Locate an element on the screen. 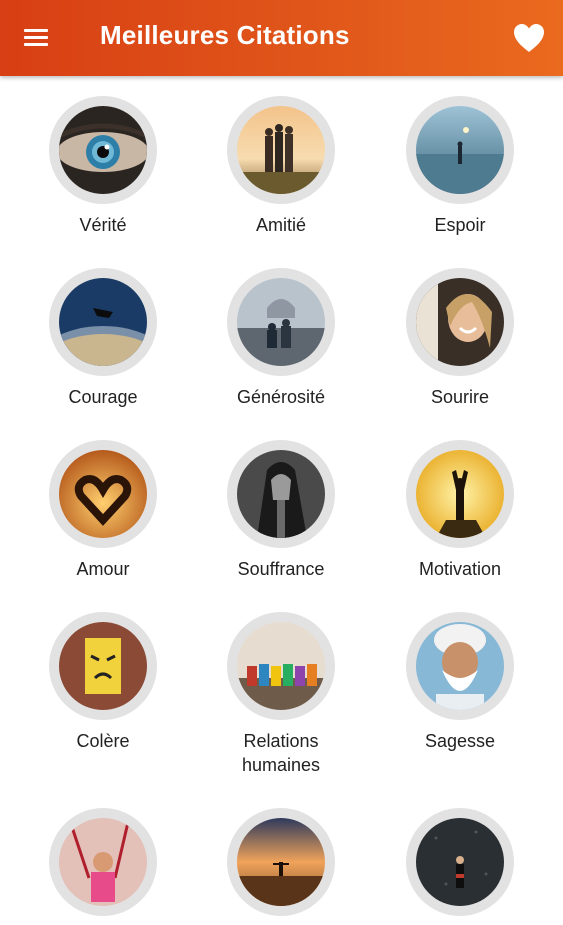 Image resolution: width=563 pixels, height=925 pixels. category-item-colere: Colère is located at coordinates (103, 682).